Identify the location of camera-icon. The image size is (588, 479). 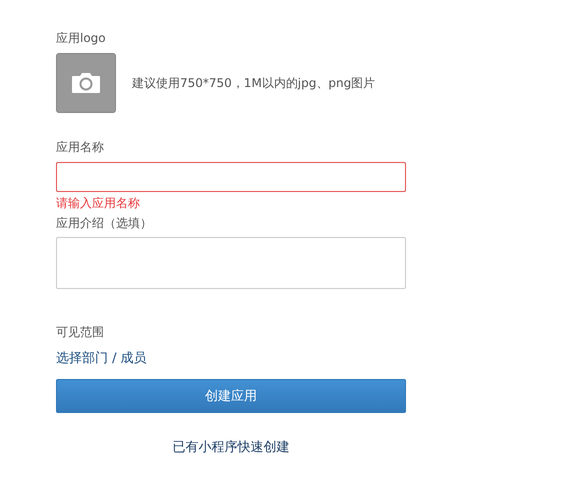
(86, 83).